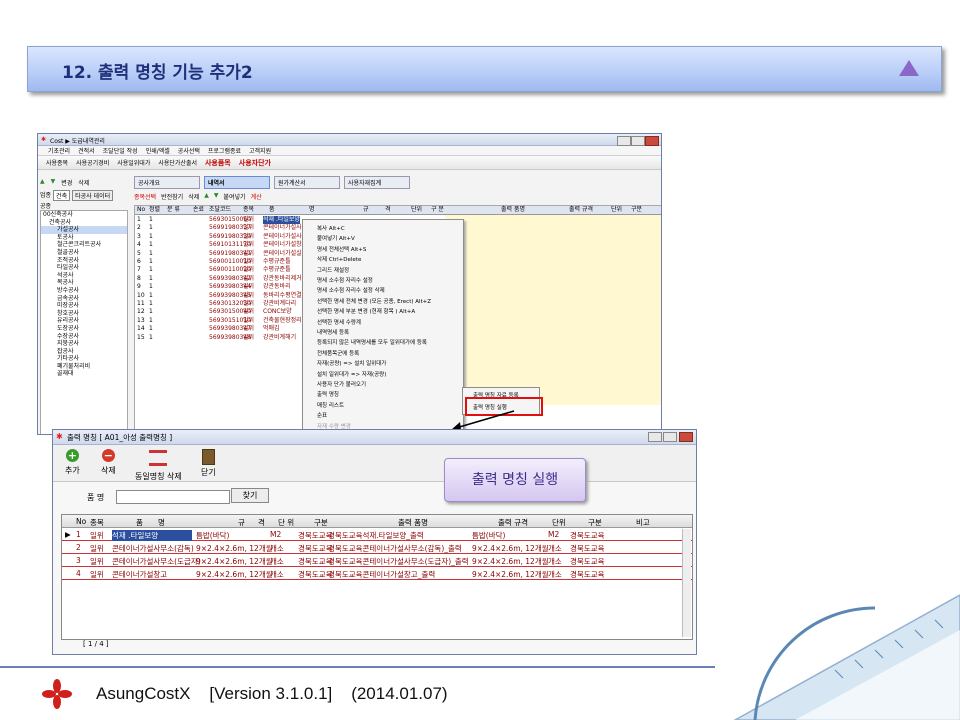  I want to click on other-work-button: 타공사 데이터, so click(93, 195).